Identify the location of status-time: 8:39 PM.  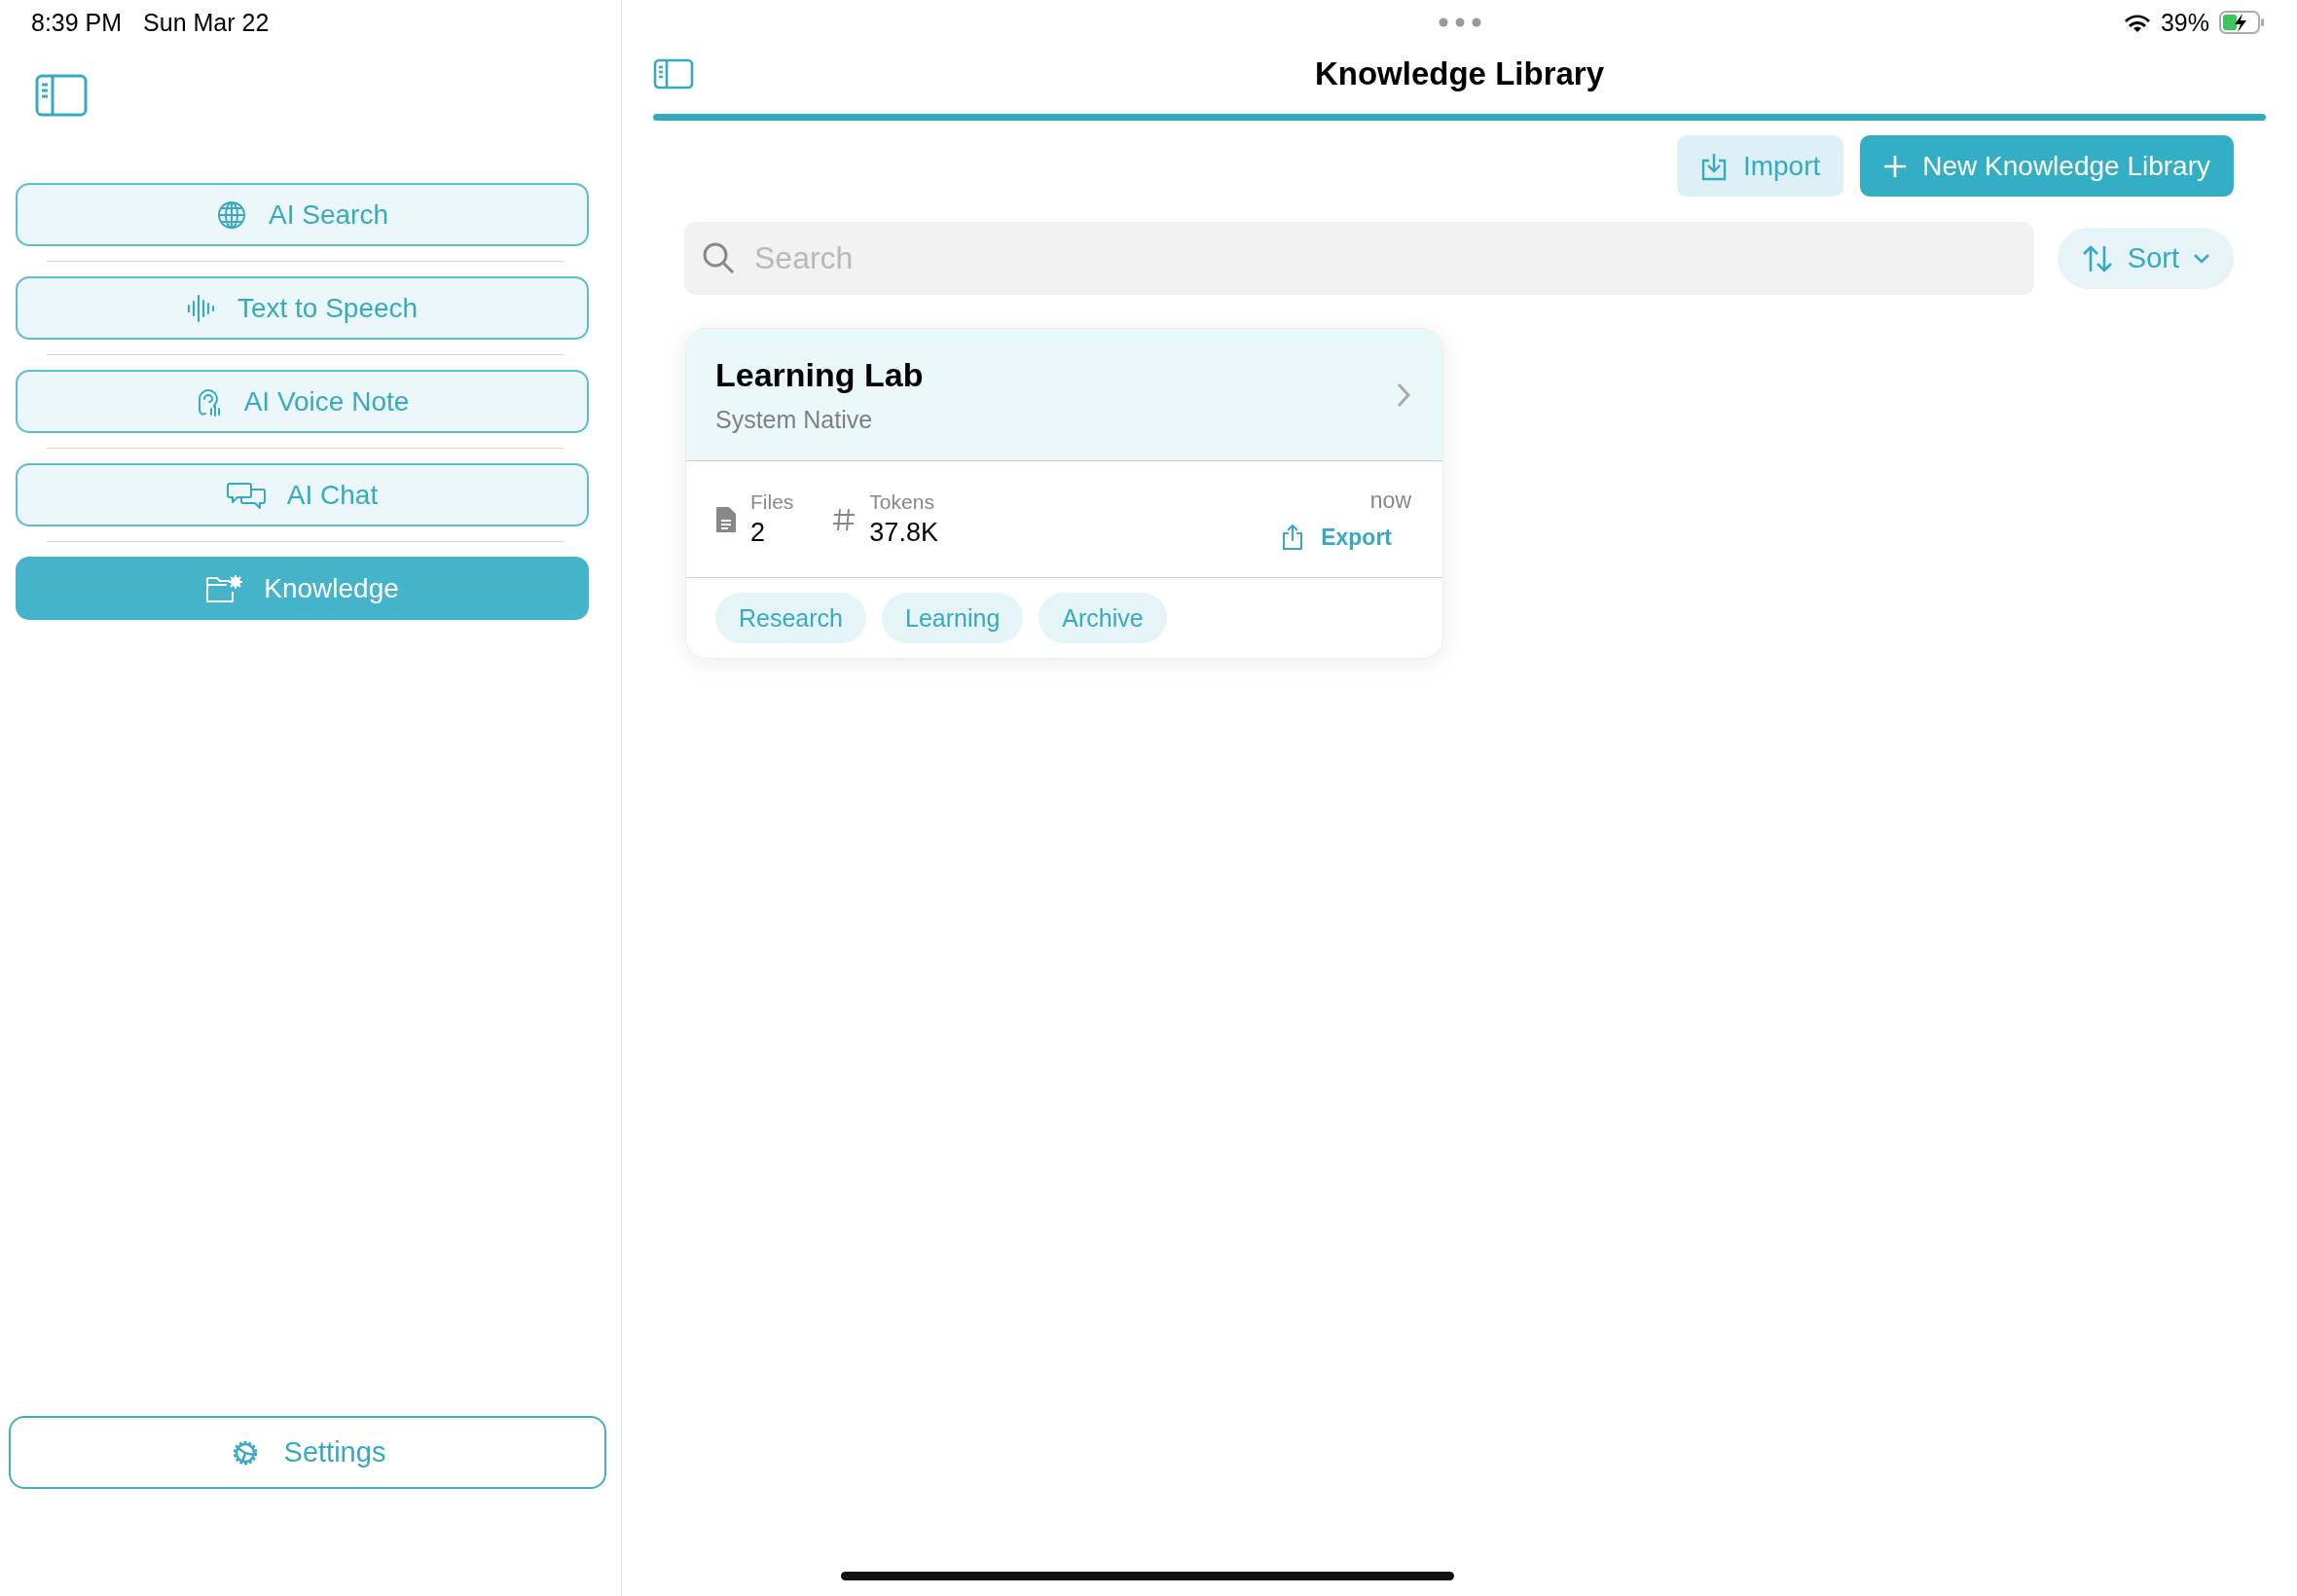
(77, 22).